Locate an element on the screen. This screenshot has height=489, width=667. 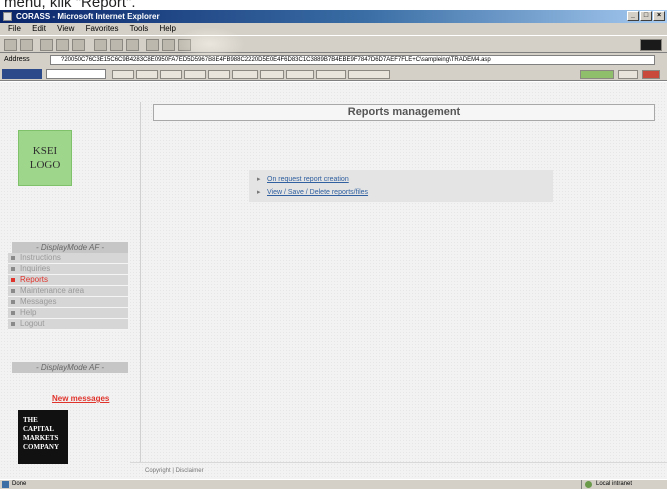
nav-item-logout: Logout is located at coordinates (68, 324).